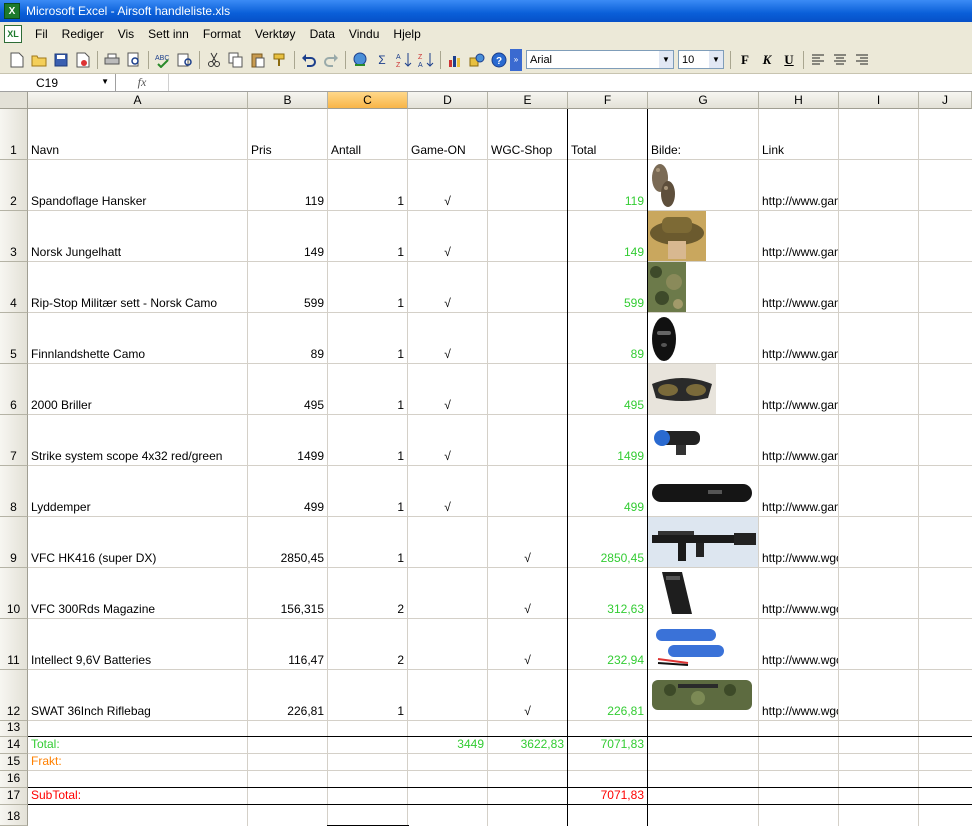 The height and width of the screenshot is (826, 972). Describe the element at coordinates (607, 796) in the screenshot. I see `subtotal-value: 7071,83` at that location.